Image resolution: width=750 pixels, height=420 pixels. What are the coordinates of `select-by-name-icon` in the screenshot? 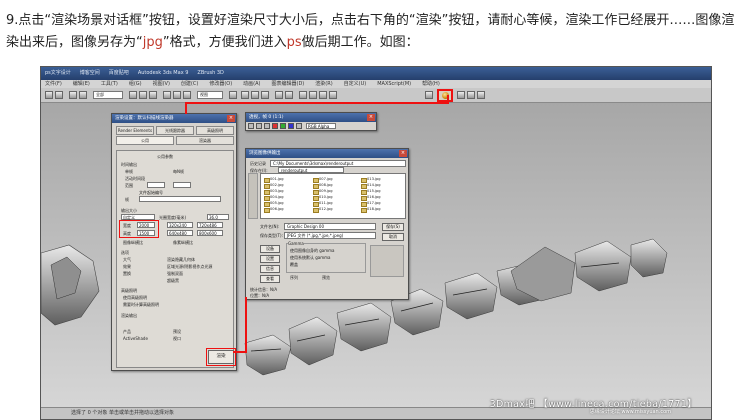 It's located at (143, 95).